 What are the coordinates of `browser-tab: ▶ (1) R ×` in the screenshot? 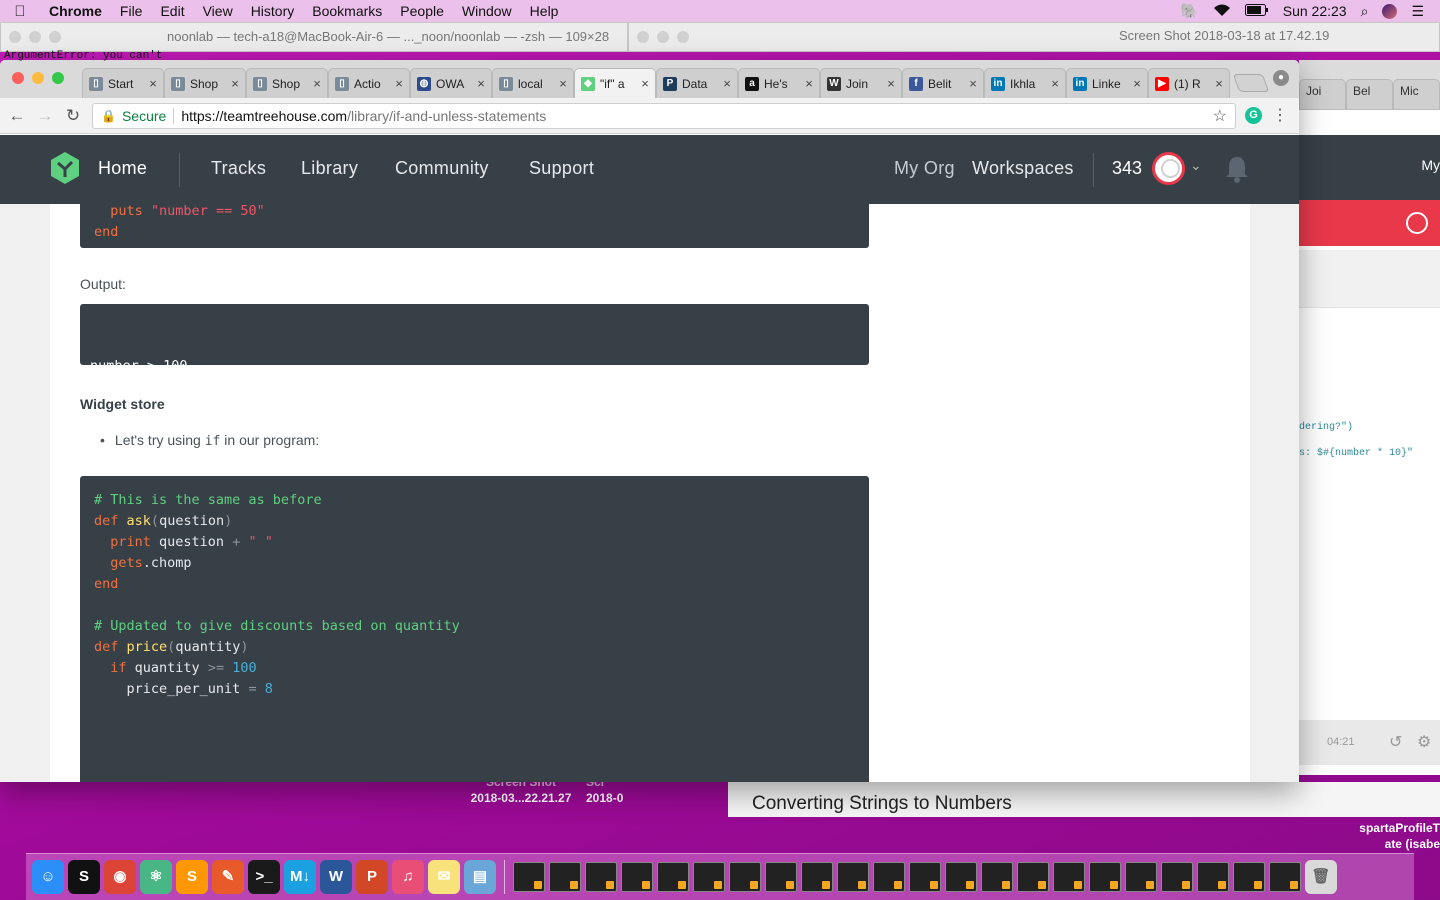 It's located at (1189, 83).